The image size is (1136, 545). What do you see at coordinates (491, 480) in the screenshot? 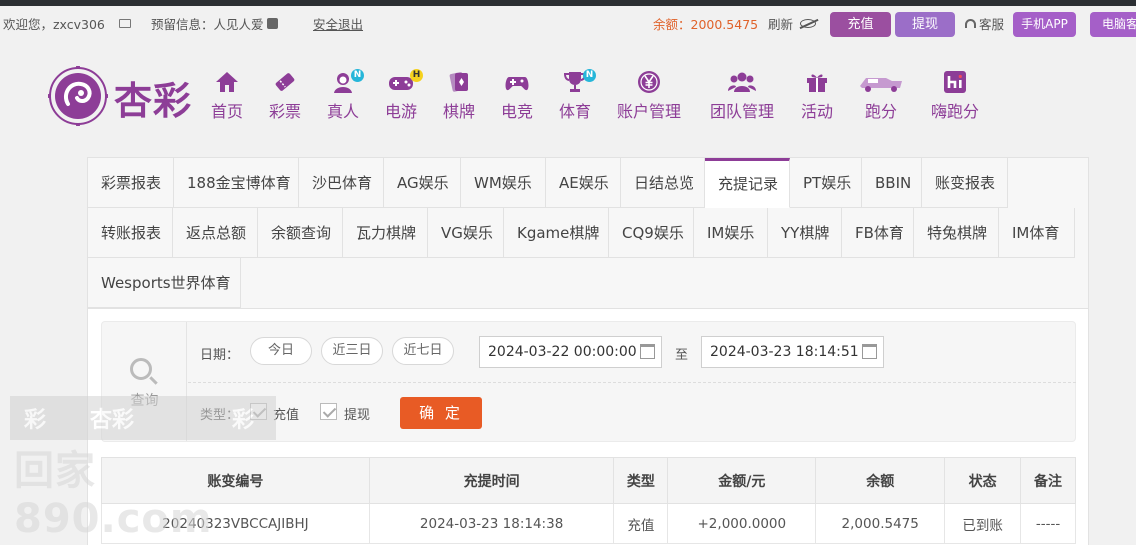
I see `col-time: 充提时间` at bounding box center [491, 480].